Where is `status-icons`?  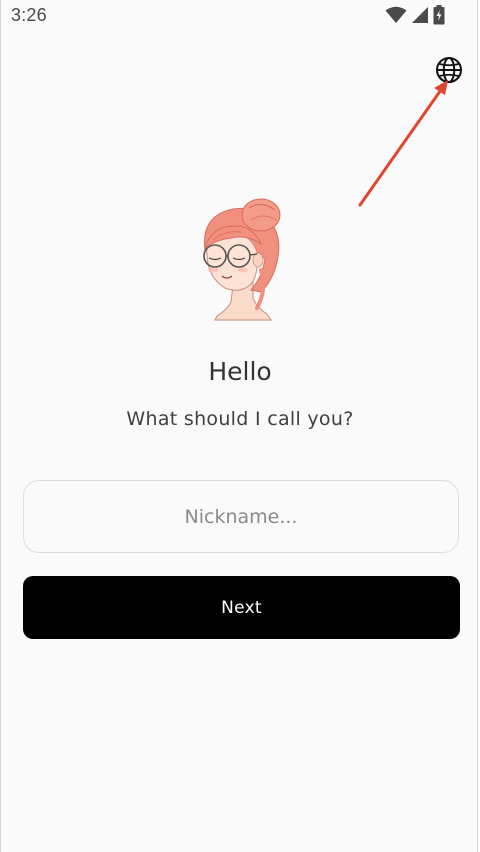
status-icons is located at coordinates (415, 15).